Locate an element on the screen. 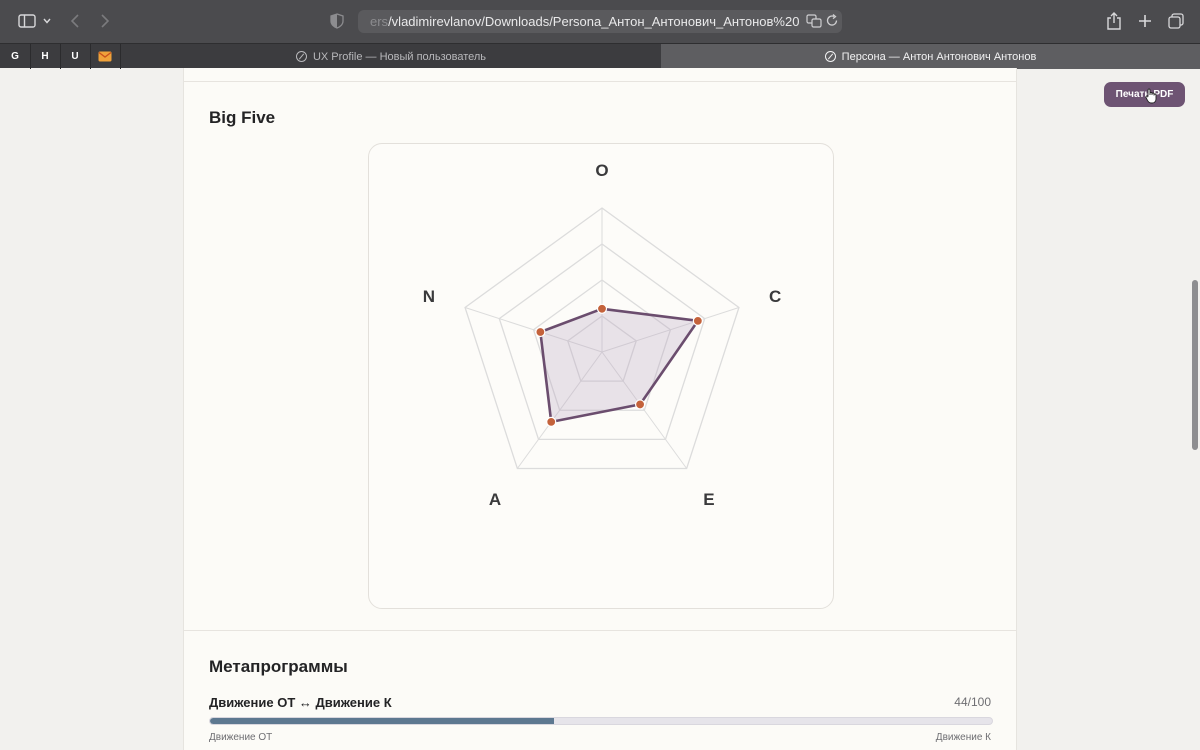  pinned-tab-label: H is located at coordinates (45, 56).